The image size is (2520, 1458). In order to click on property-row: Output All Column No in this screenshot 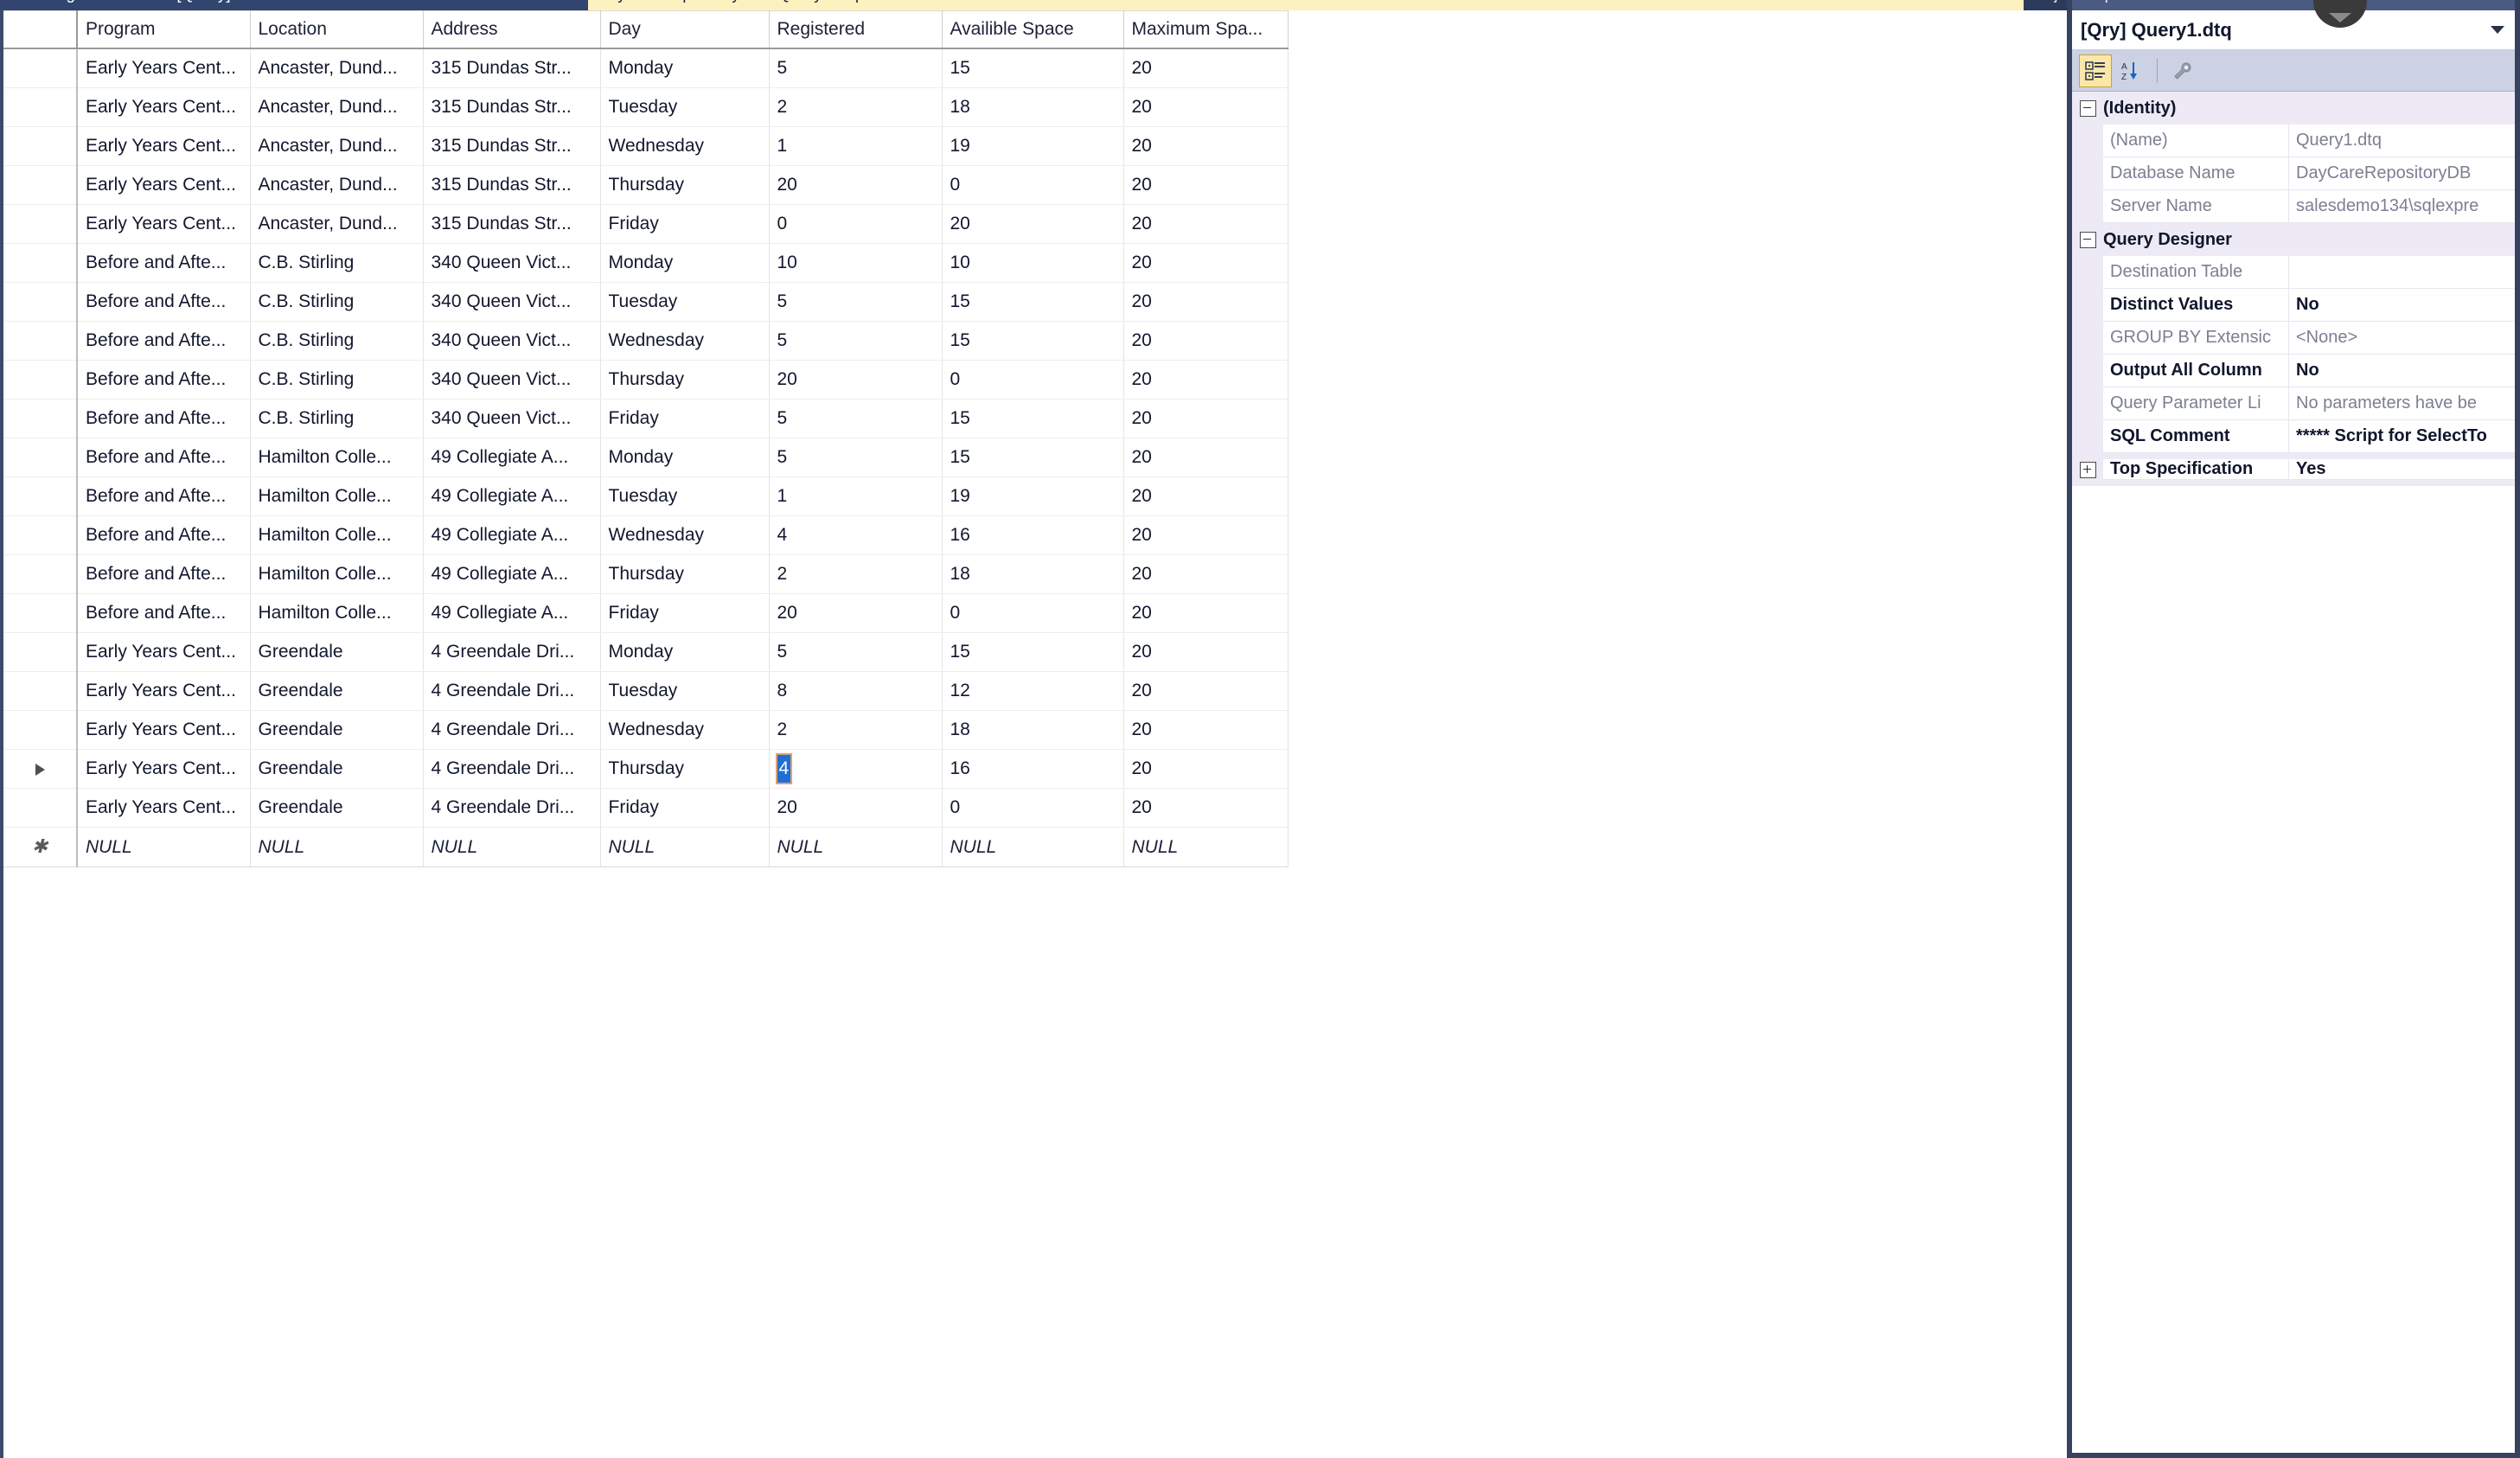, I will do `click(2293, 371)`.